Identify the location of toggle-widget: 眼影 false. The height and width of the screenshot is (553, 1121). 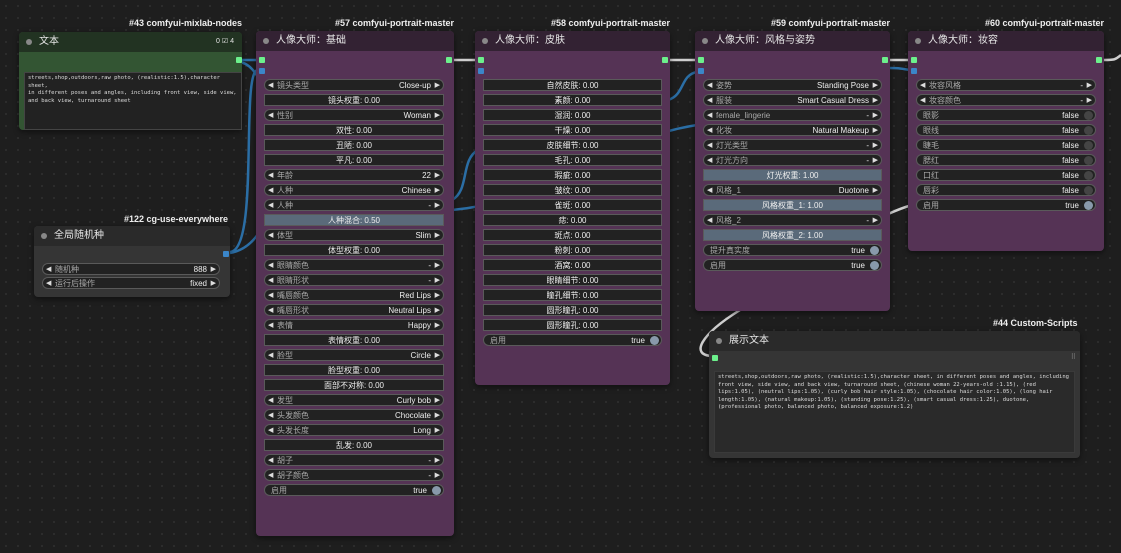
(1006, 115).